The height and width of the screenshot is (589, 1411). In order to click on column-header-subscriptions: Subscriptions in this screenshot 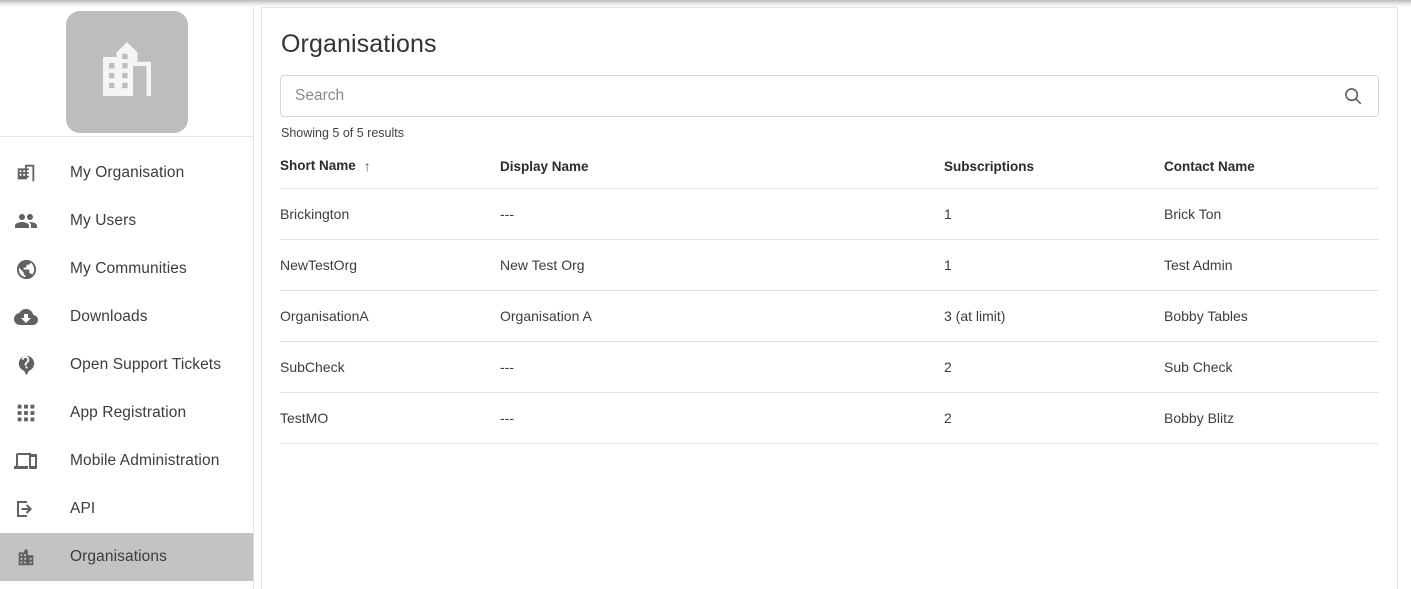, I will do `click(1054, 171)`.